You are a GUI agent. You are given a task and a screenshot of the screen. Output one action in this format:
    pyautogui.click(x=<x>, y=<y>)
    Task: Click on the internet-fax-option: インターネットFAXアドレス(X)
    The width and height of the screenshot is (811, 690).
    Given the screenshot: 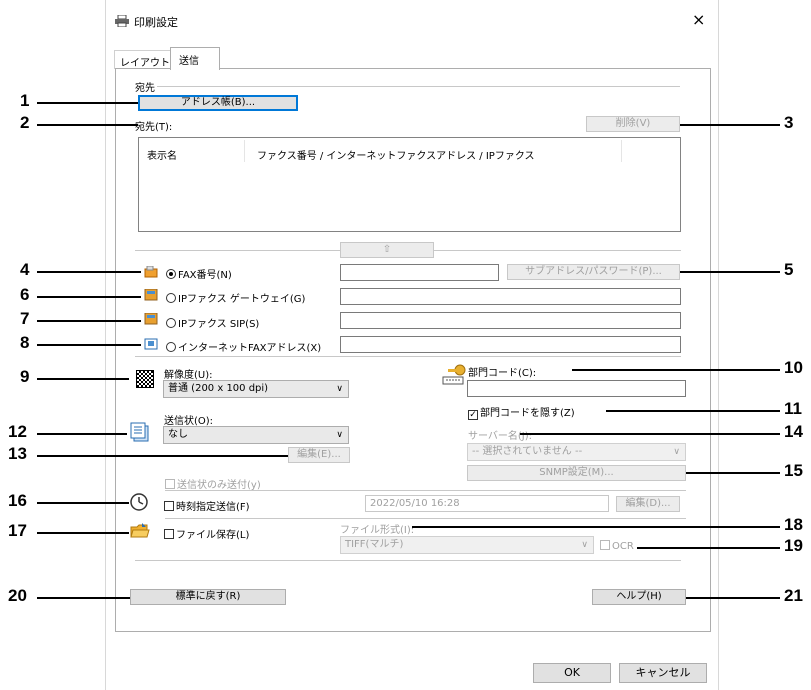 What is the action you would take?
    pyautogui.click(x=243, y=346)
    